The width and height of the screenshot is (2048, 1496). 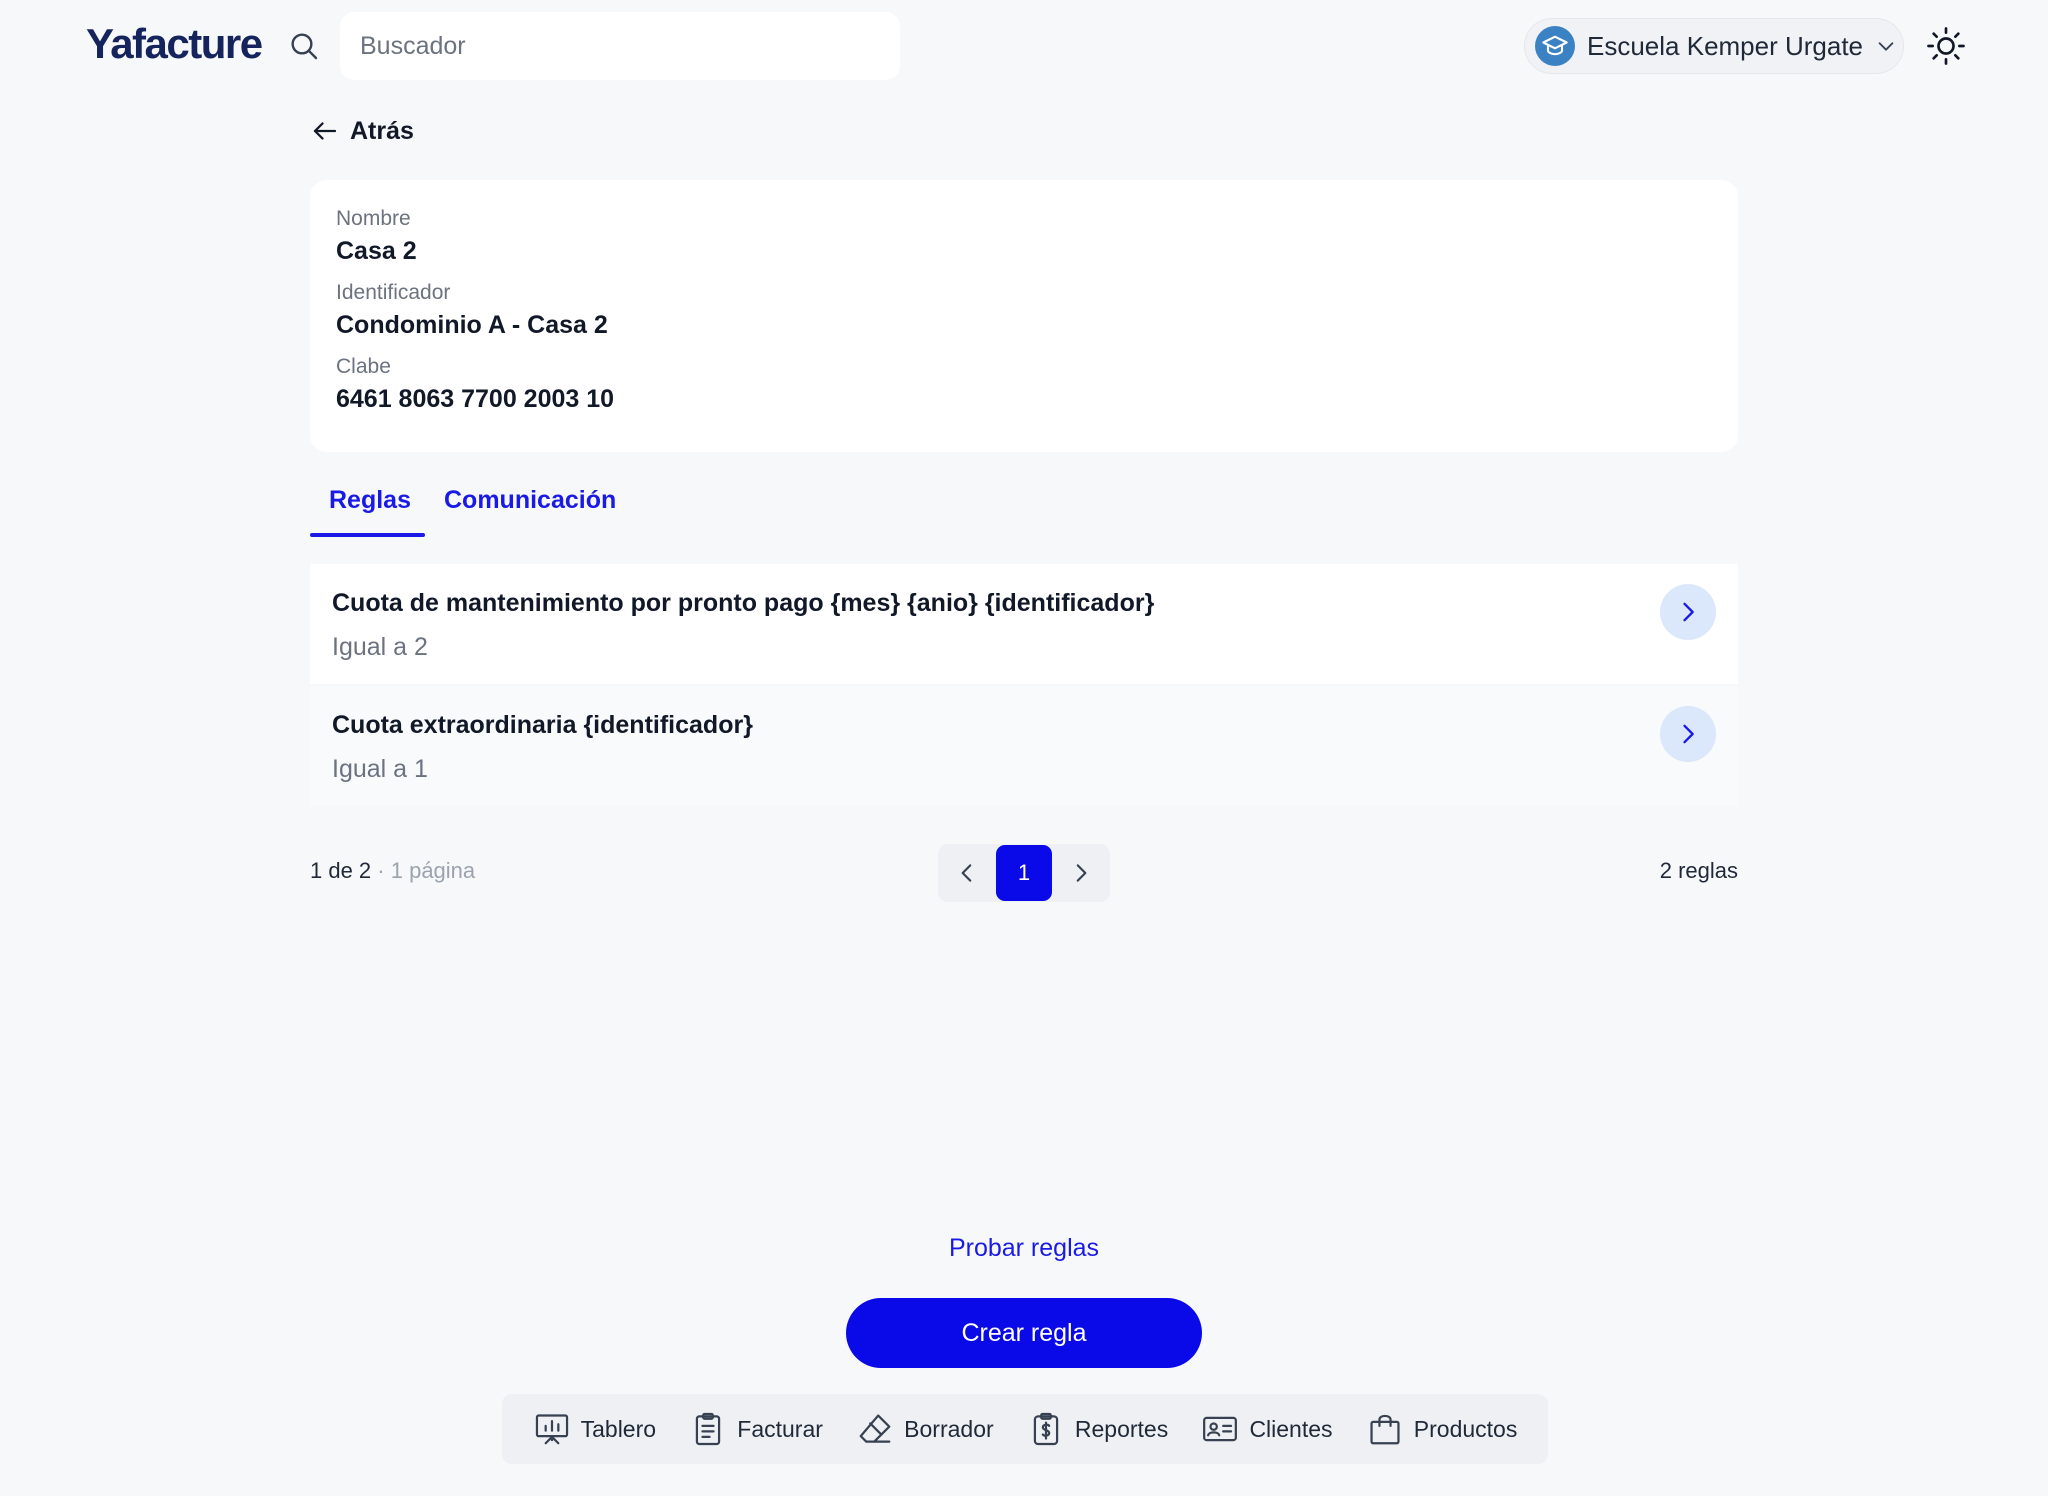 I want to click on nav-reportes: Reportes, so click(x=1097, y=1429).